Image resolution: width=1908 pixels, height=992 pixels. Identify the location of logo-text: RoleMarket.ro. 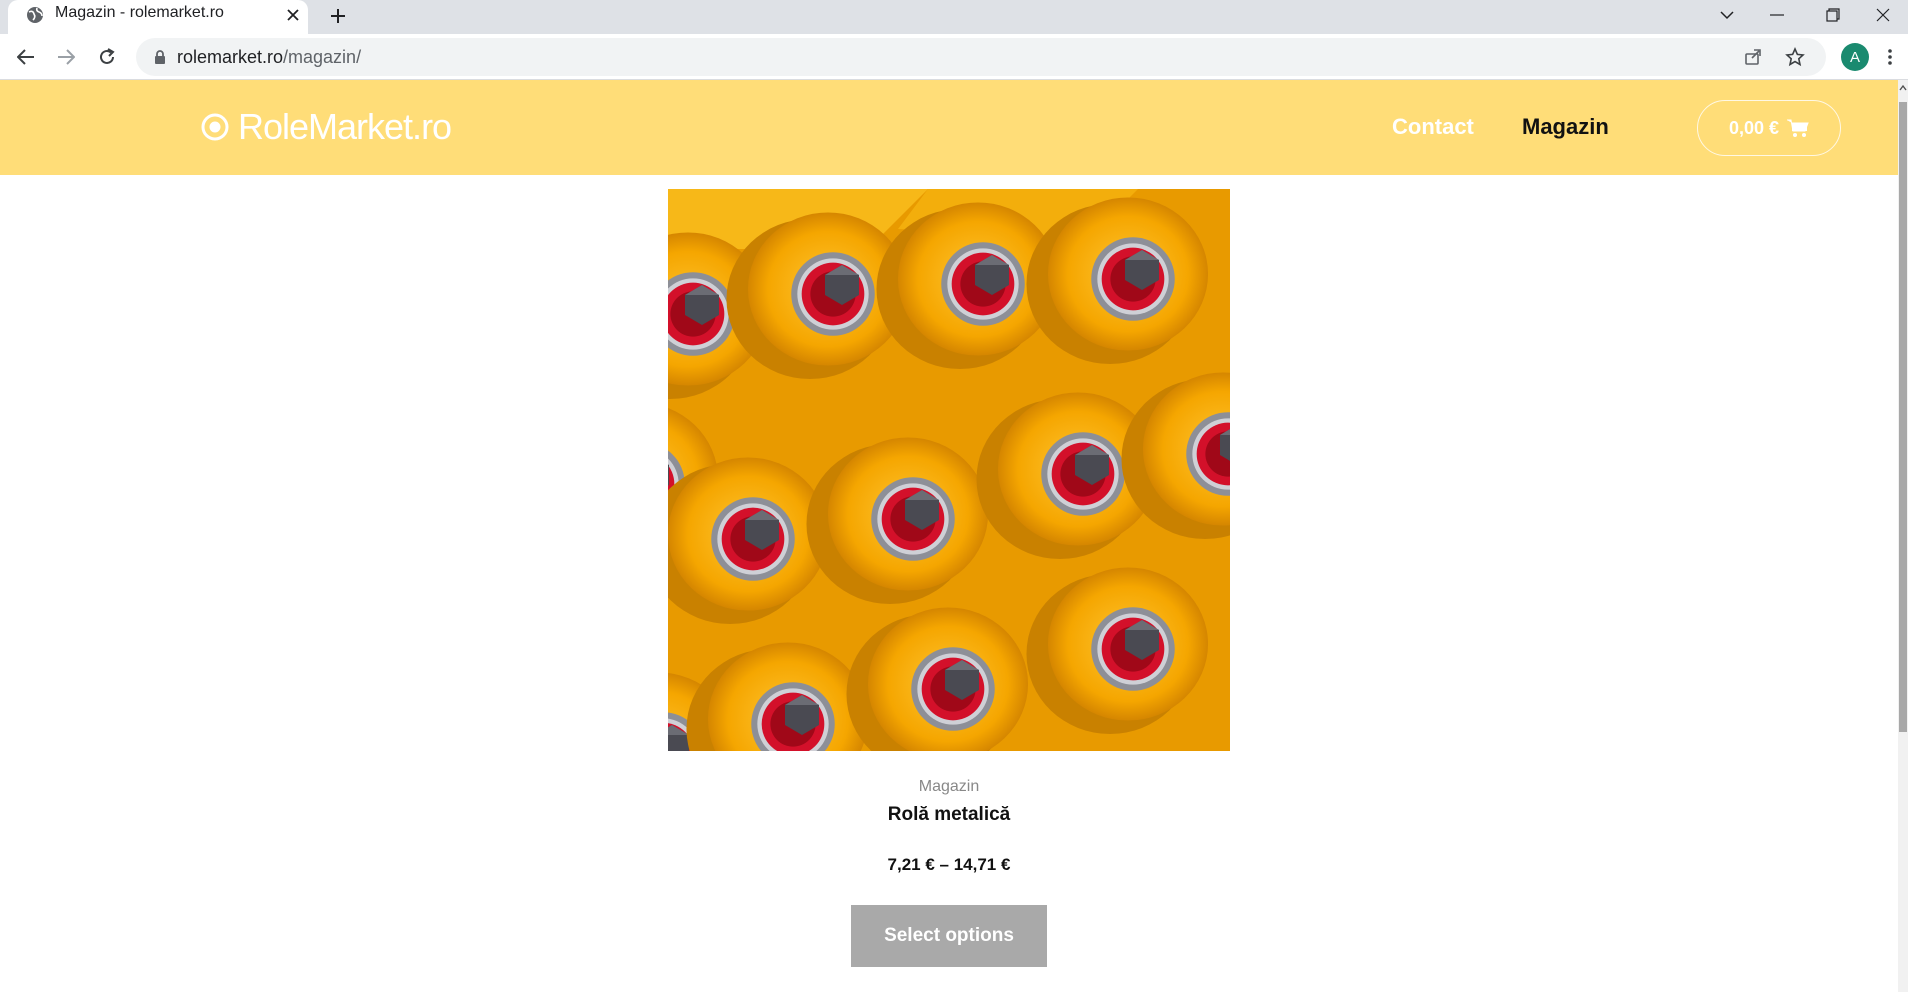
(345, 126).